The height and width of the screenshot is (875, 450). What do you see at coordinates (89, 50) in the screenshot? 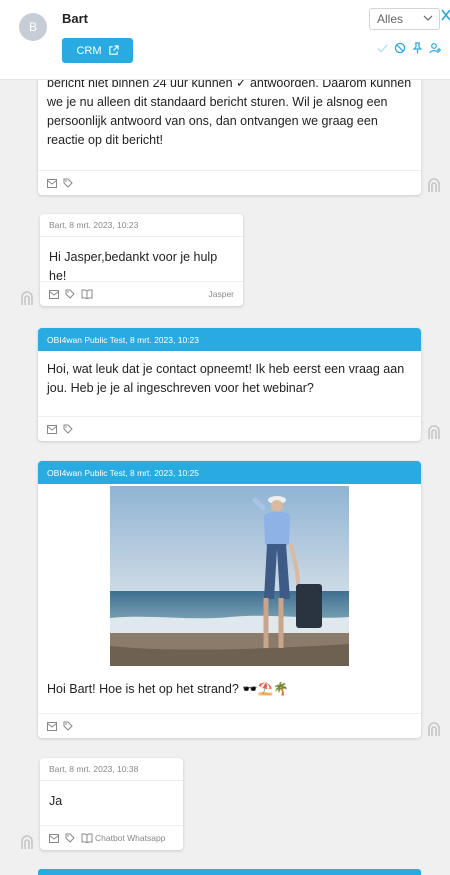
I see `crm-button-label: CRM` at bounding box center [89, 50].